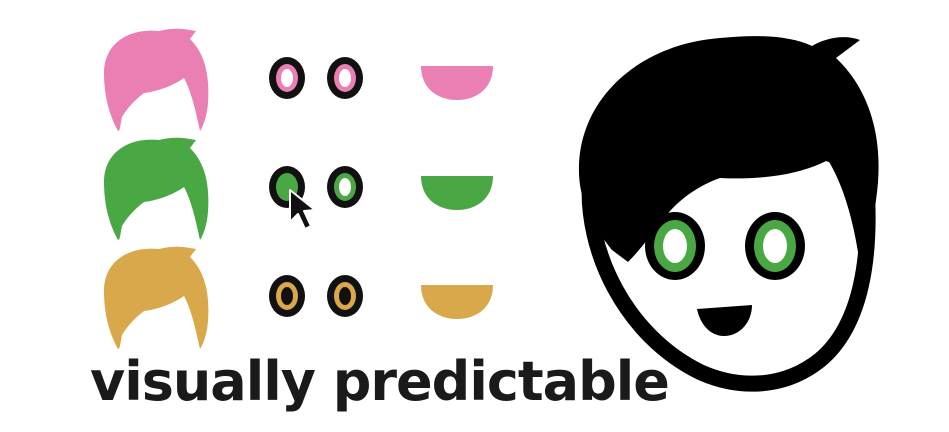  Describe the element at coordinates (156, 297) in the screenshot. I see `hair-option-gold` at that location.